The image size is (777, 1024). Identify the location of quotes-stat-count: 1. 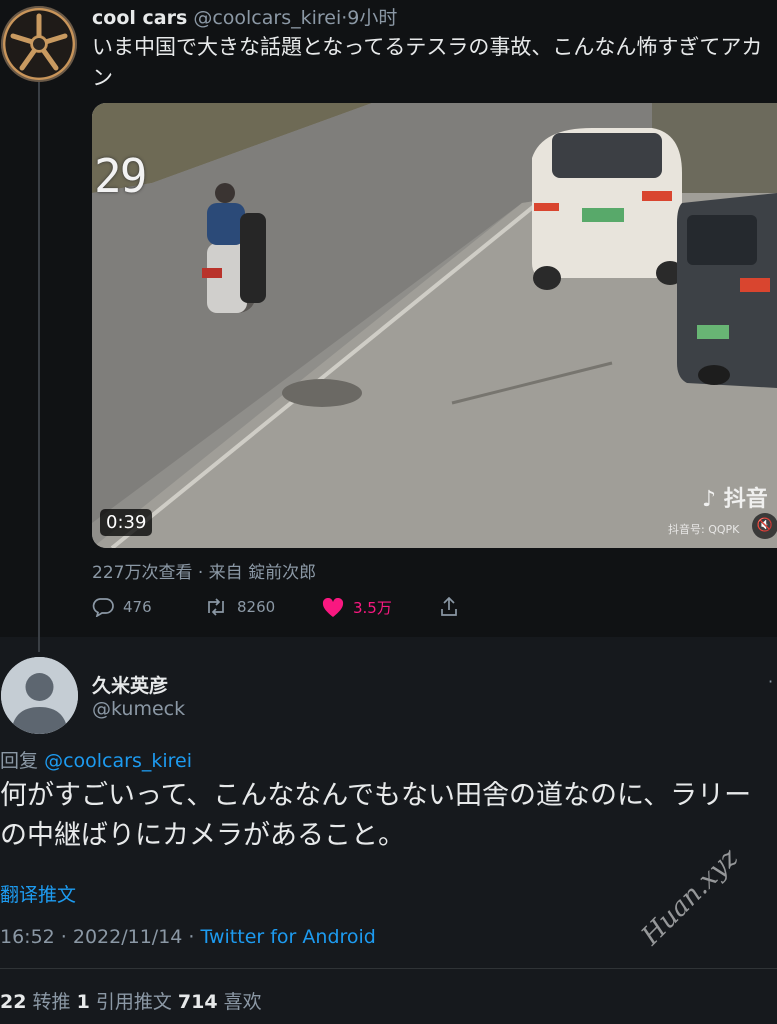
(83, 1002).